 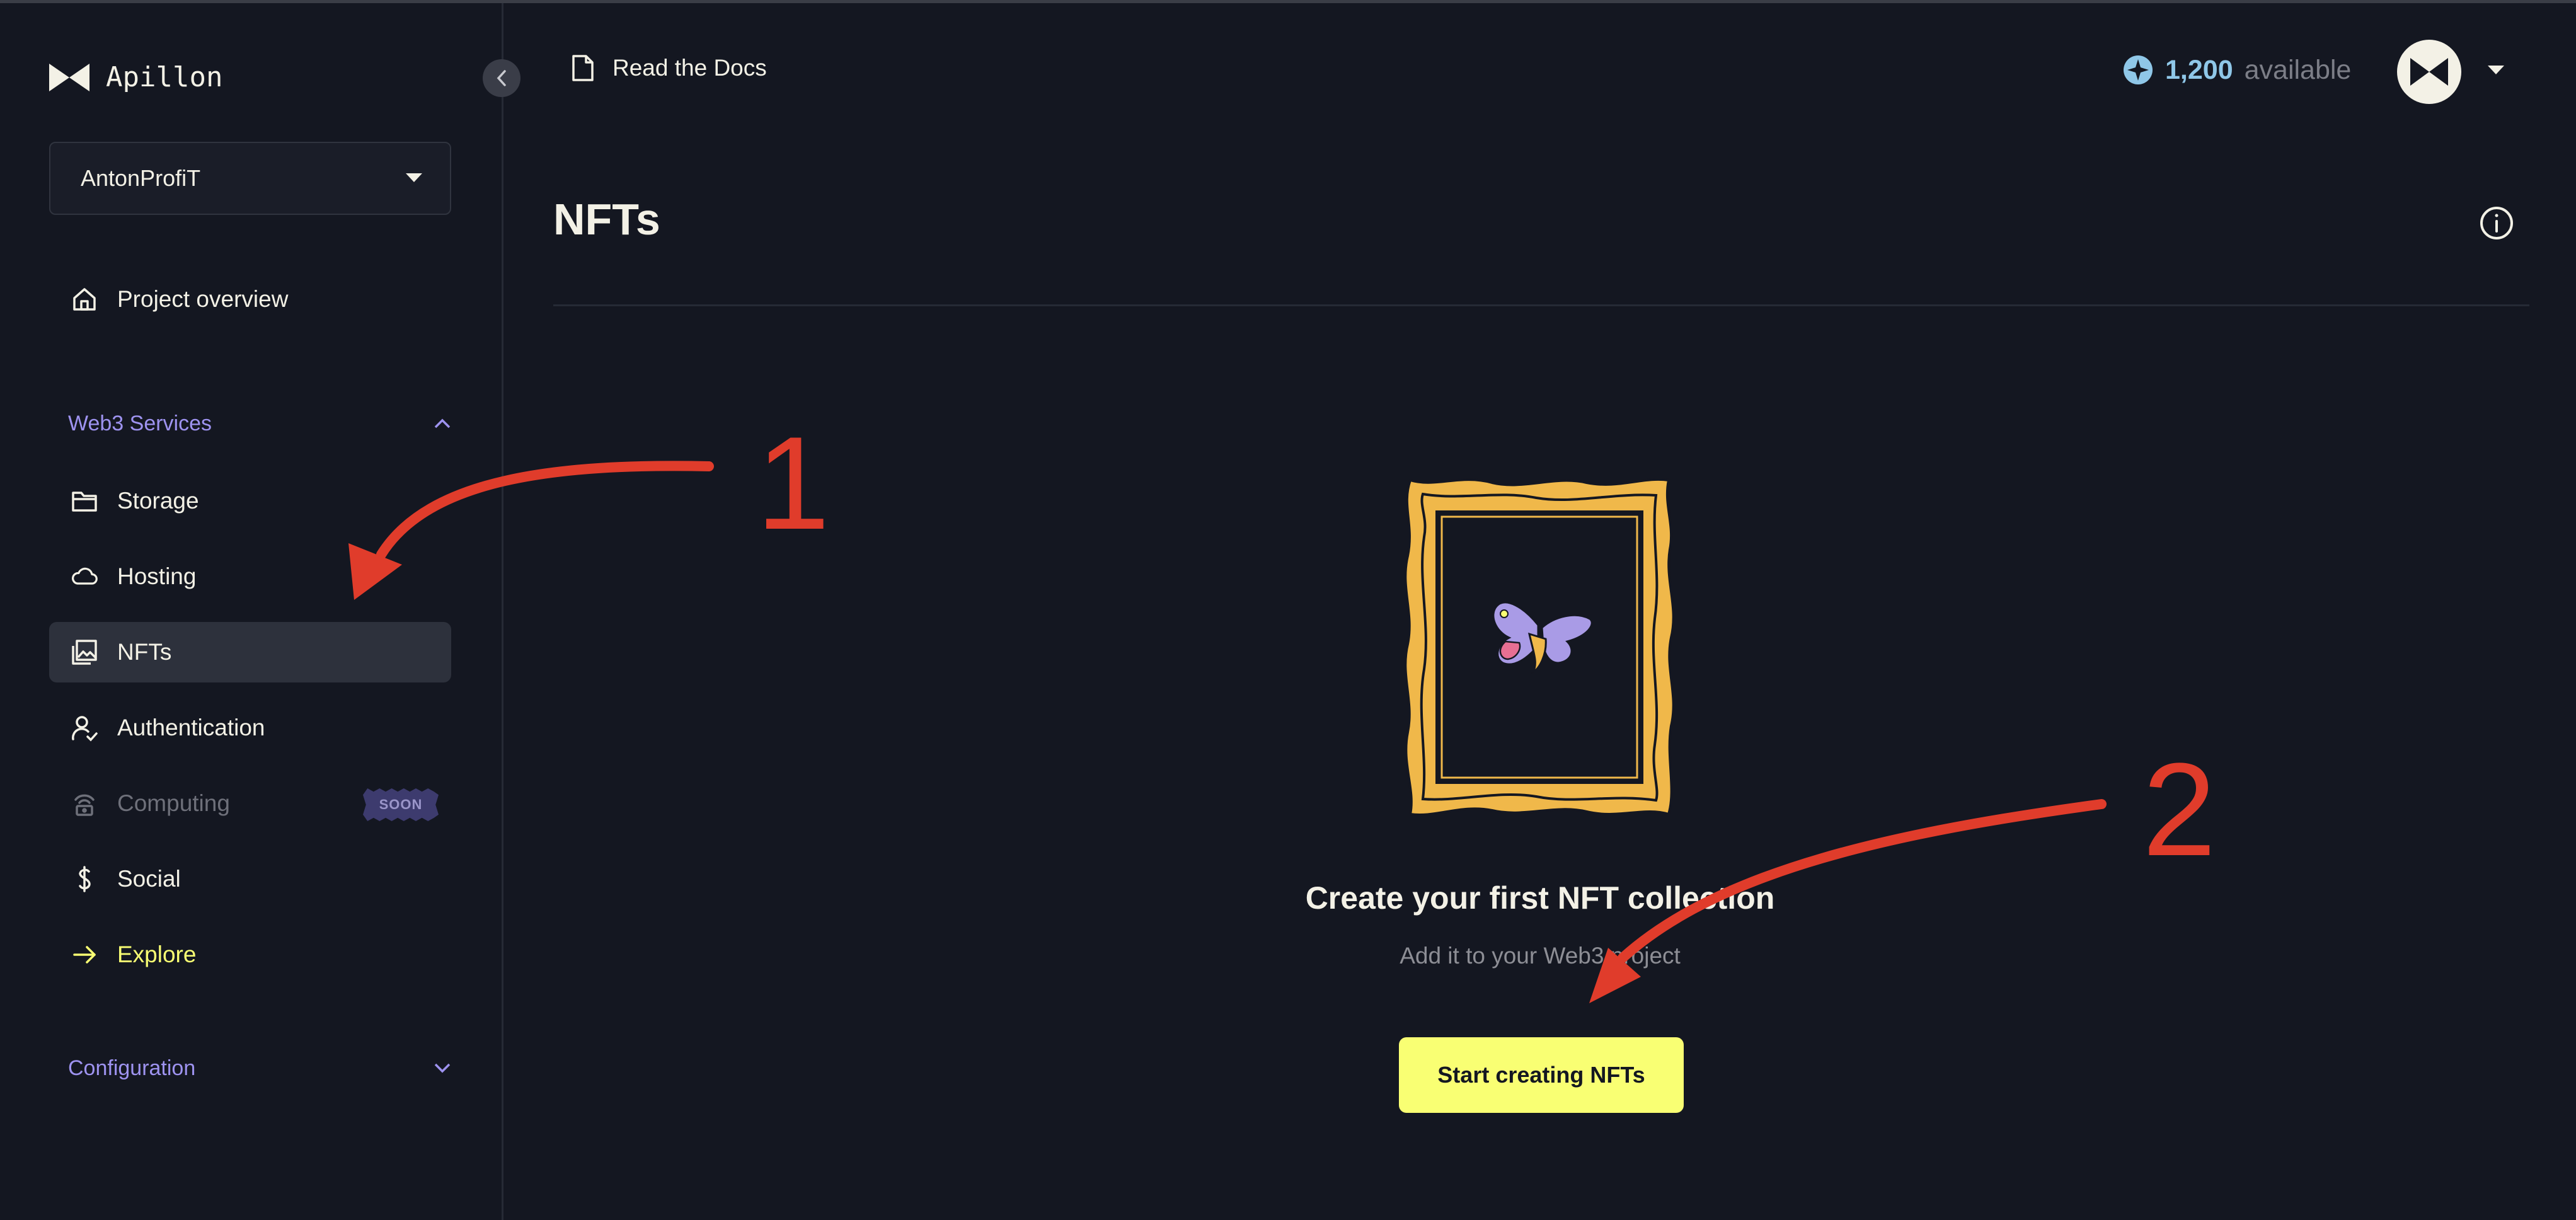 I want to click on page-title: NFTs, so click(x=606, y=219).